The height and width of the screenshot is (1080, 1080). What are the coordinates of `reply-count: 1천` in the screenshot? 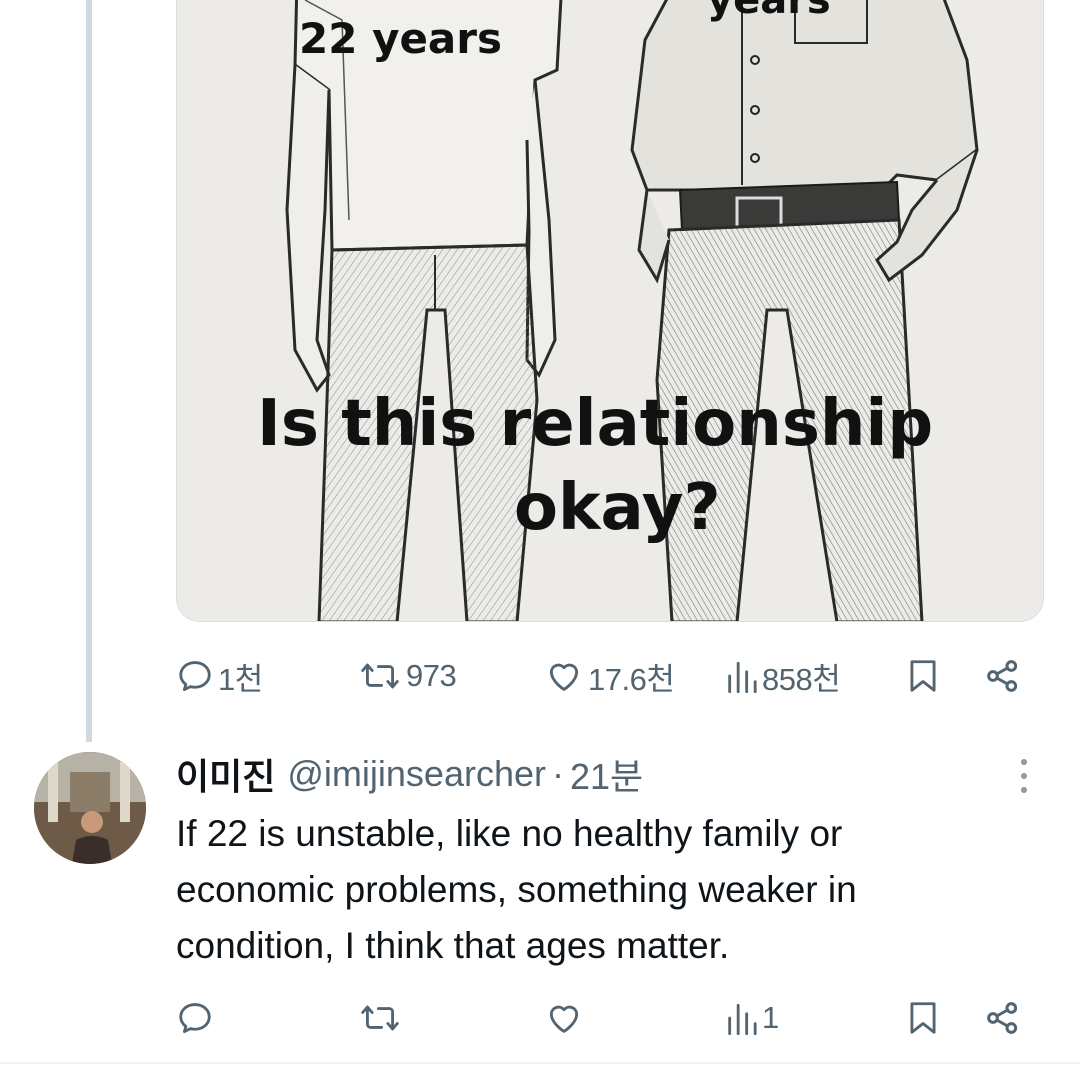 It's located at (240, 679).